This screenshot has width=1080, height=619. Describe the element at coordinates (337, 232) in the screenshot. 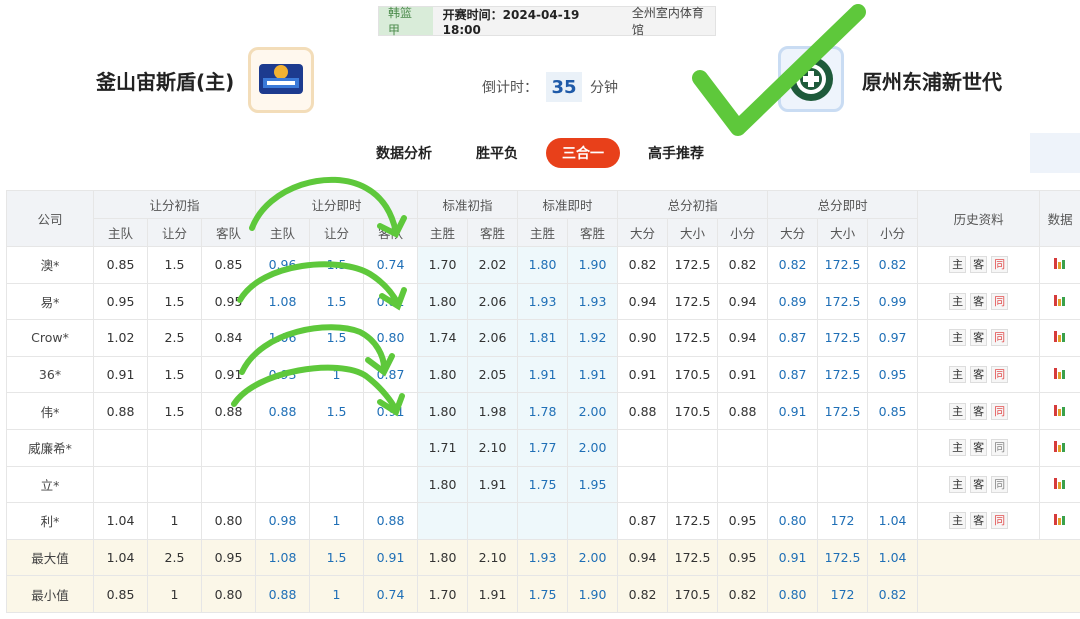

I see `sub-header: 让分` at that location.